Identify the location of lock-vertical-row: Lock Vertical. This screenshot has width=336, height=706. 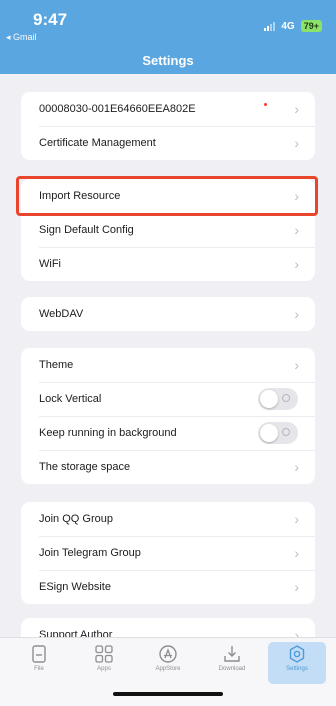
(168, 399).